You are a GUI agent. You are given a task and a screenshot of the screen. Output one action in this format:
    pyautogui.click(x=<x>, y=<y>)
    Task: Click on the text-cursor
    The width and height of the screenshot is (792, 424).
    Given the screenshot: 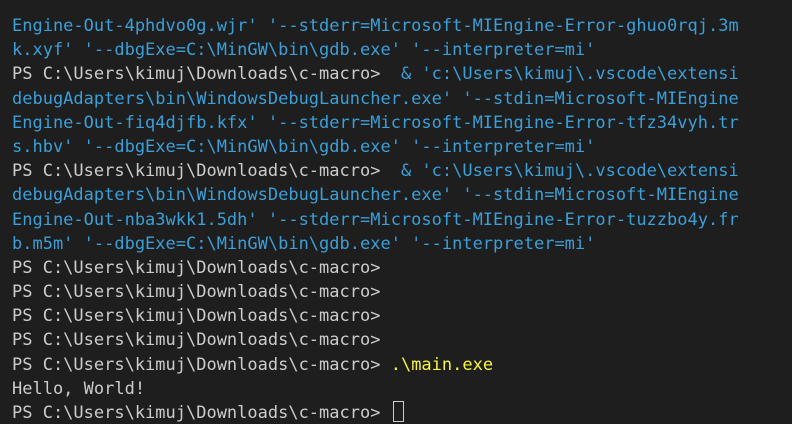 What is the action you would take?
    pyautogui.click(x=398, y=411)
    